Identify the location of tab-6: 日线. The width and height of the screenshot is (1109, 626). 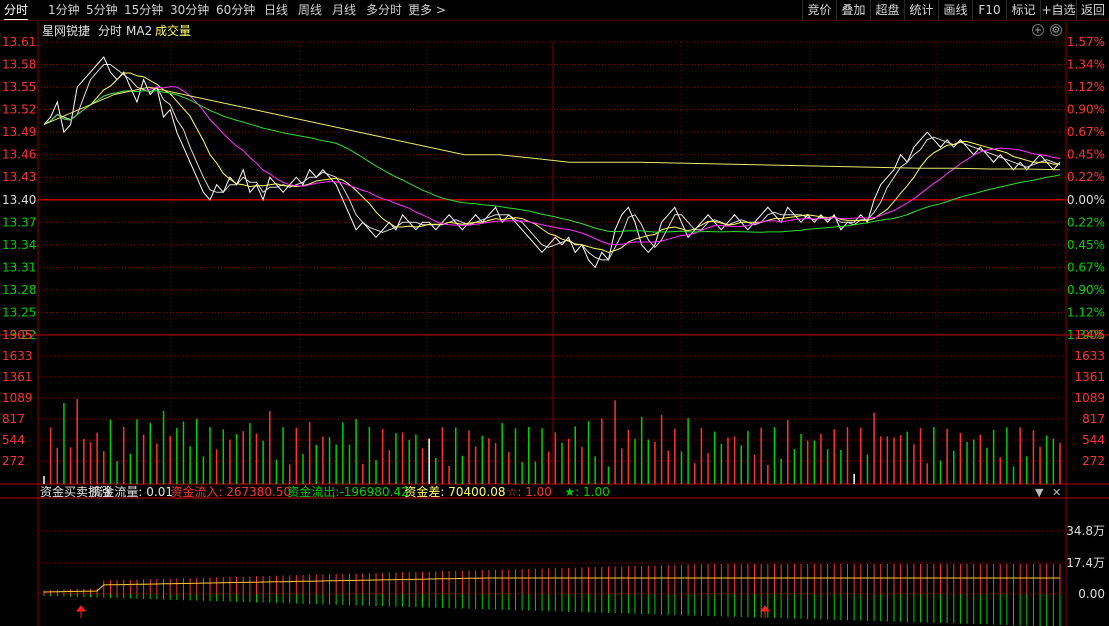
(276, 10).